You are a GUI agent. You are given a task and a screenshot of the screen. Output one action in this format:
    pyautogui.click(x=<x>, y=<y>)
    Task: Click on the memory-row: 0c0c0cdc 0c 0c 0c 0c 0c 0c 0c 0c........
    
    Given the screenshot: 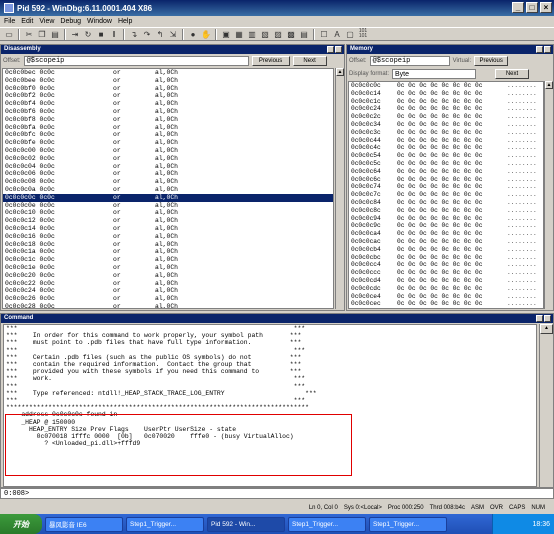 What is the action you would take?
    pyautogui.click(x=446, y=289)
    